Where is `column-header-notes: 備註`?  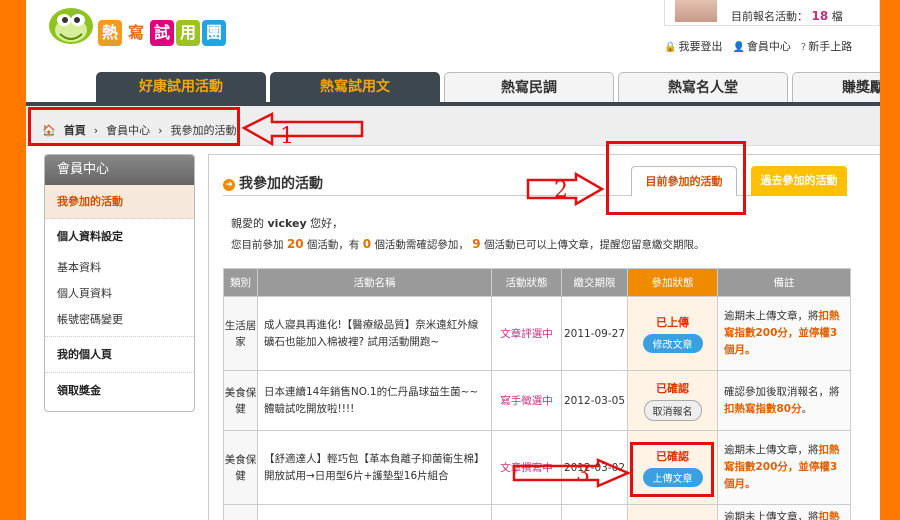 column-header-notes: 備註 is located at coordinates (784, 282).